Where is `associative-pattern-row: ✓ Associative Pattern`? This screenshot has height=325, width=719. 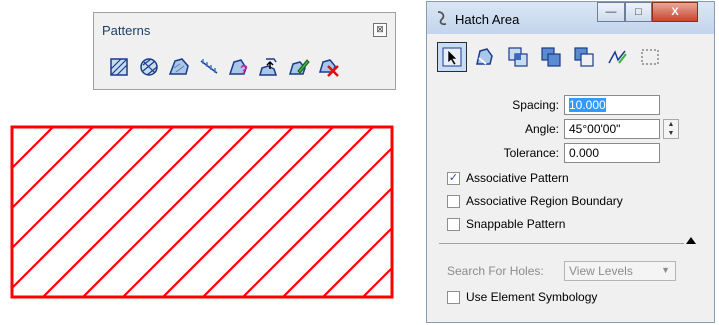 associative-pattern-row: ✓ Associative Pattern is located at coordinates (508, 178).